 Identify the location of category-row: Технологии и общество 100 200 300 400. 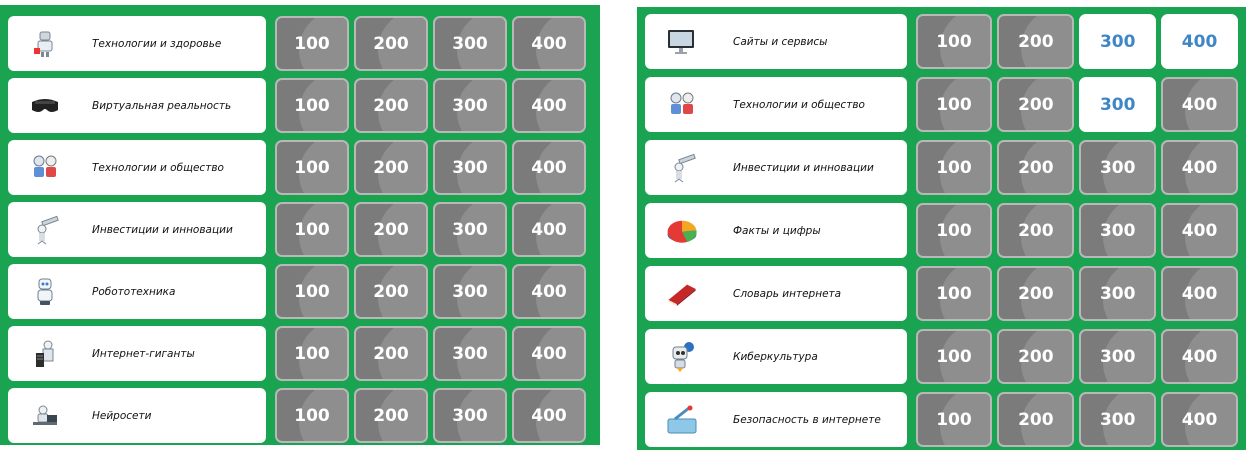
(300, 167).